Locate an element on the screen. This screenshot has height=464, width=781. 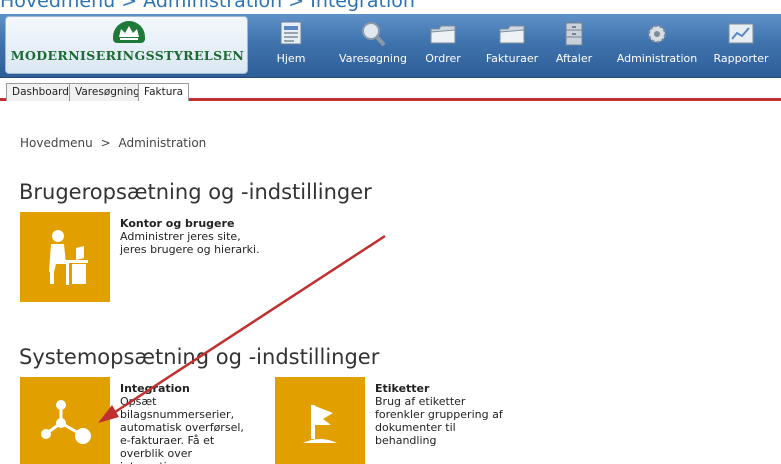
etiketter-link: Etiketter is located at coordinates (402, 388).